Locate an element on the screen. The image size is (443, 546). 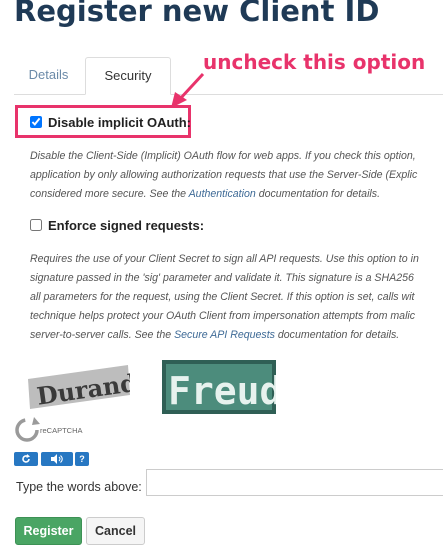
recaptcha-logo-icon: reCAPTCHA is located at coordinates (49, 429).